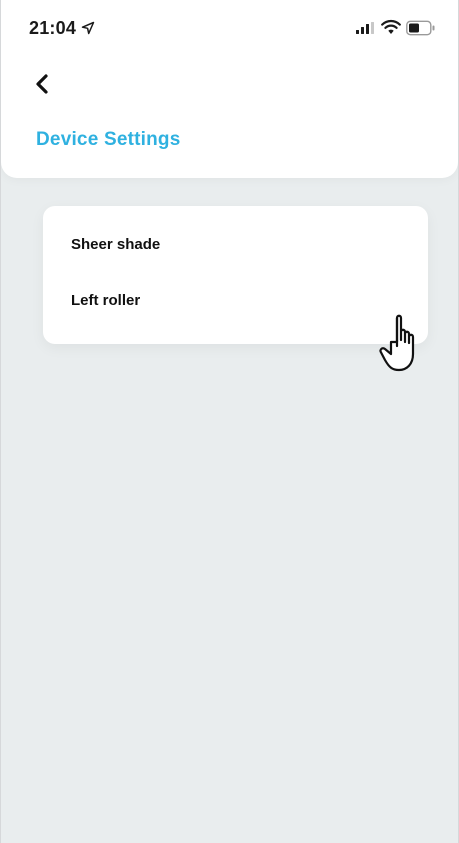  I want to click on device-item-label: Left roller, so click(106, 300).